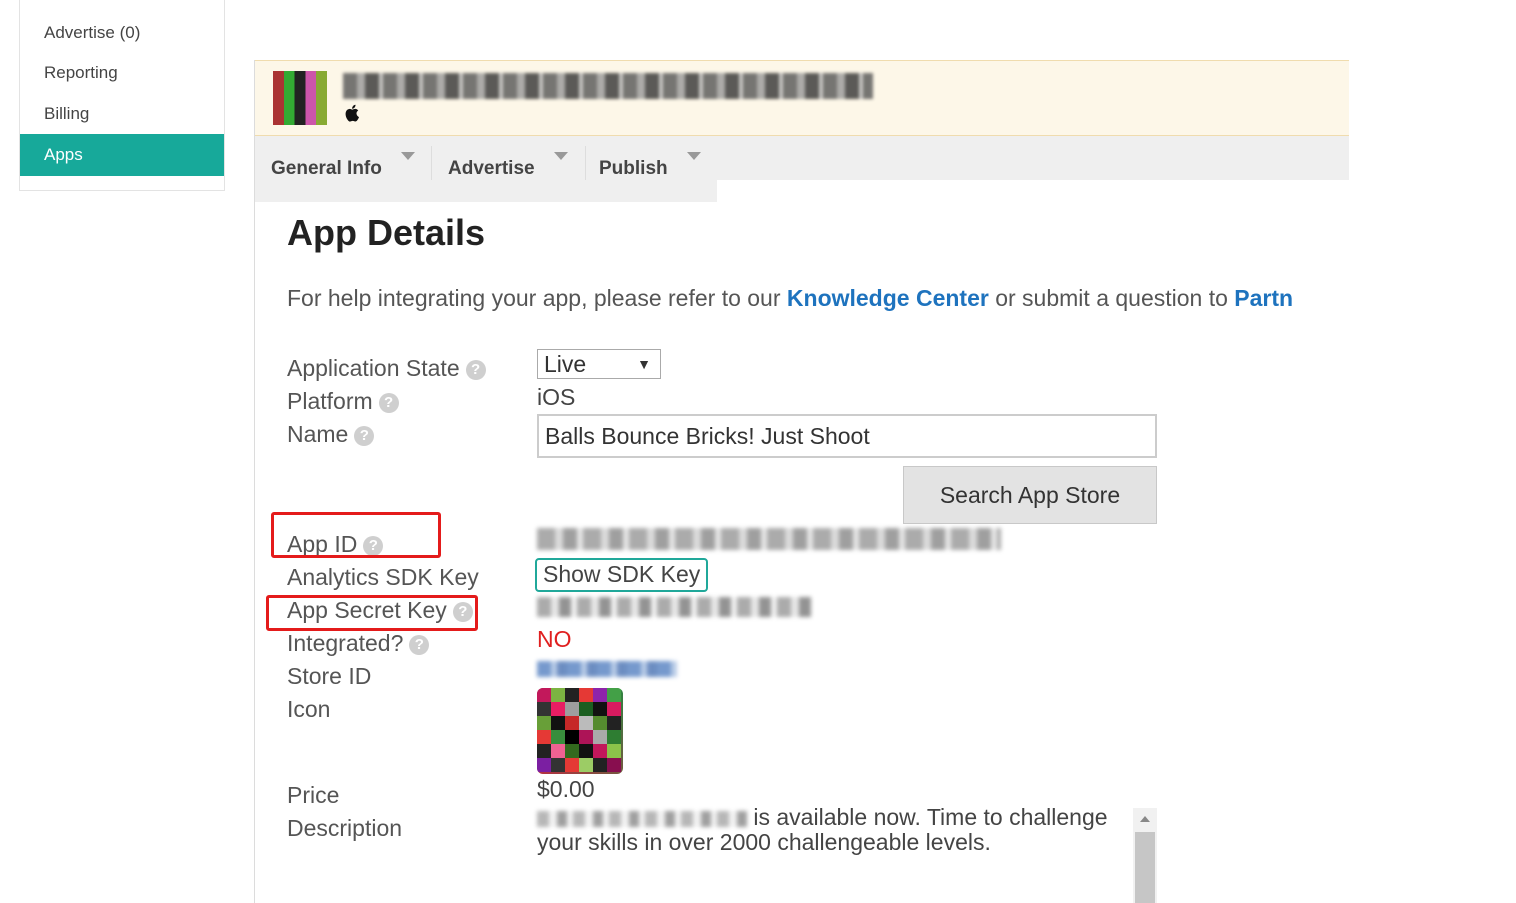 This screenshot has height=903, width=1516. I want to click on highlight-box-app-id, so click(356, 535).